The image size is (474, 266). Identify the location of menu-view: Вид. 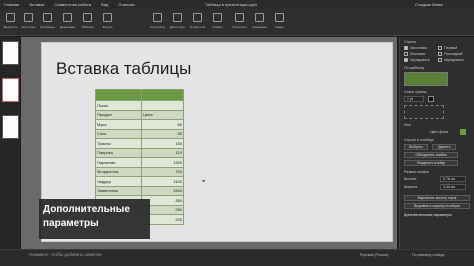
(104, 4).